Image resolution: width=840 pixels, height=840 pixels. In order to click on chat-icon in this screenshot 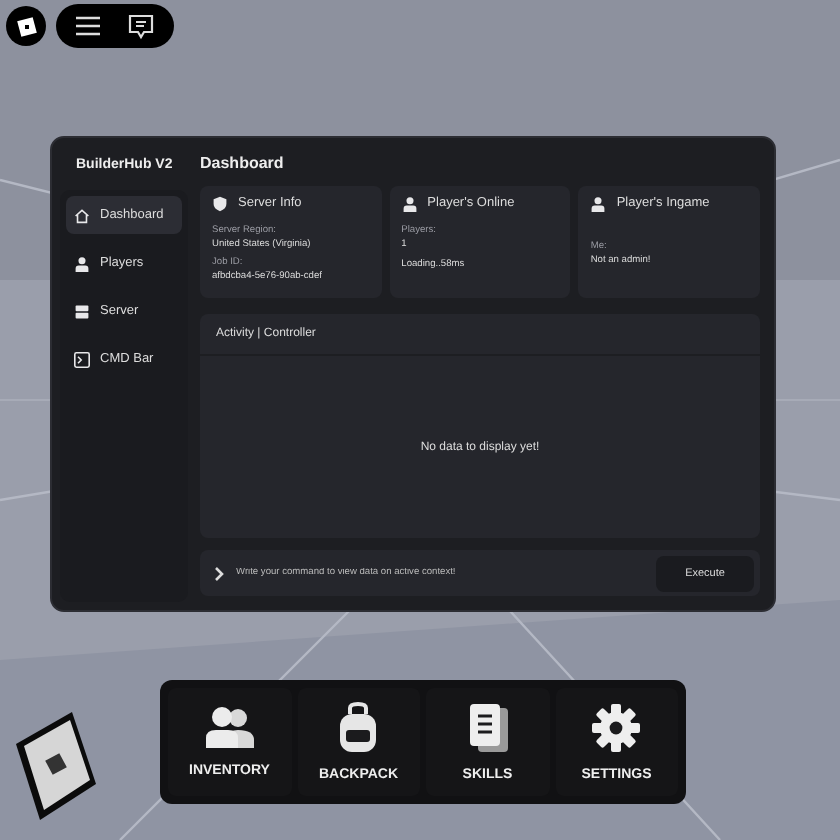, I will do `click(141, 26)`.